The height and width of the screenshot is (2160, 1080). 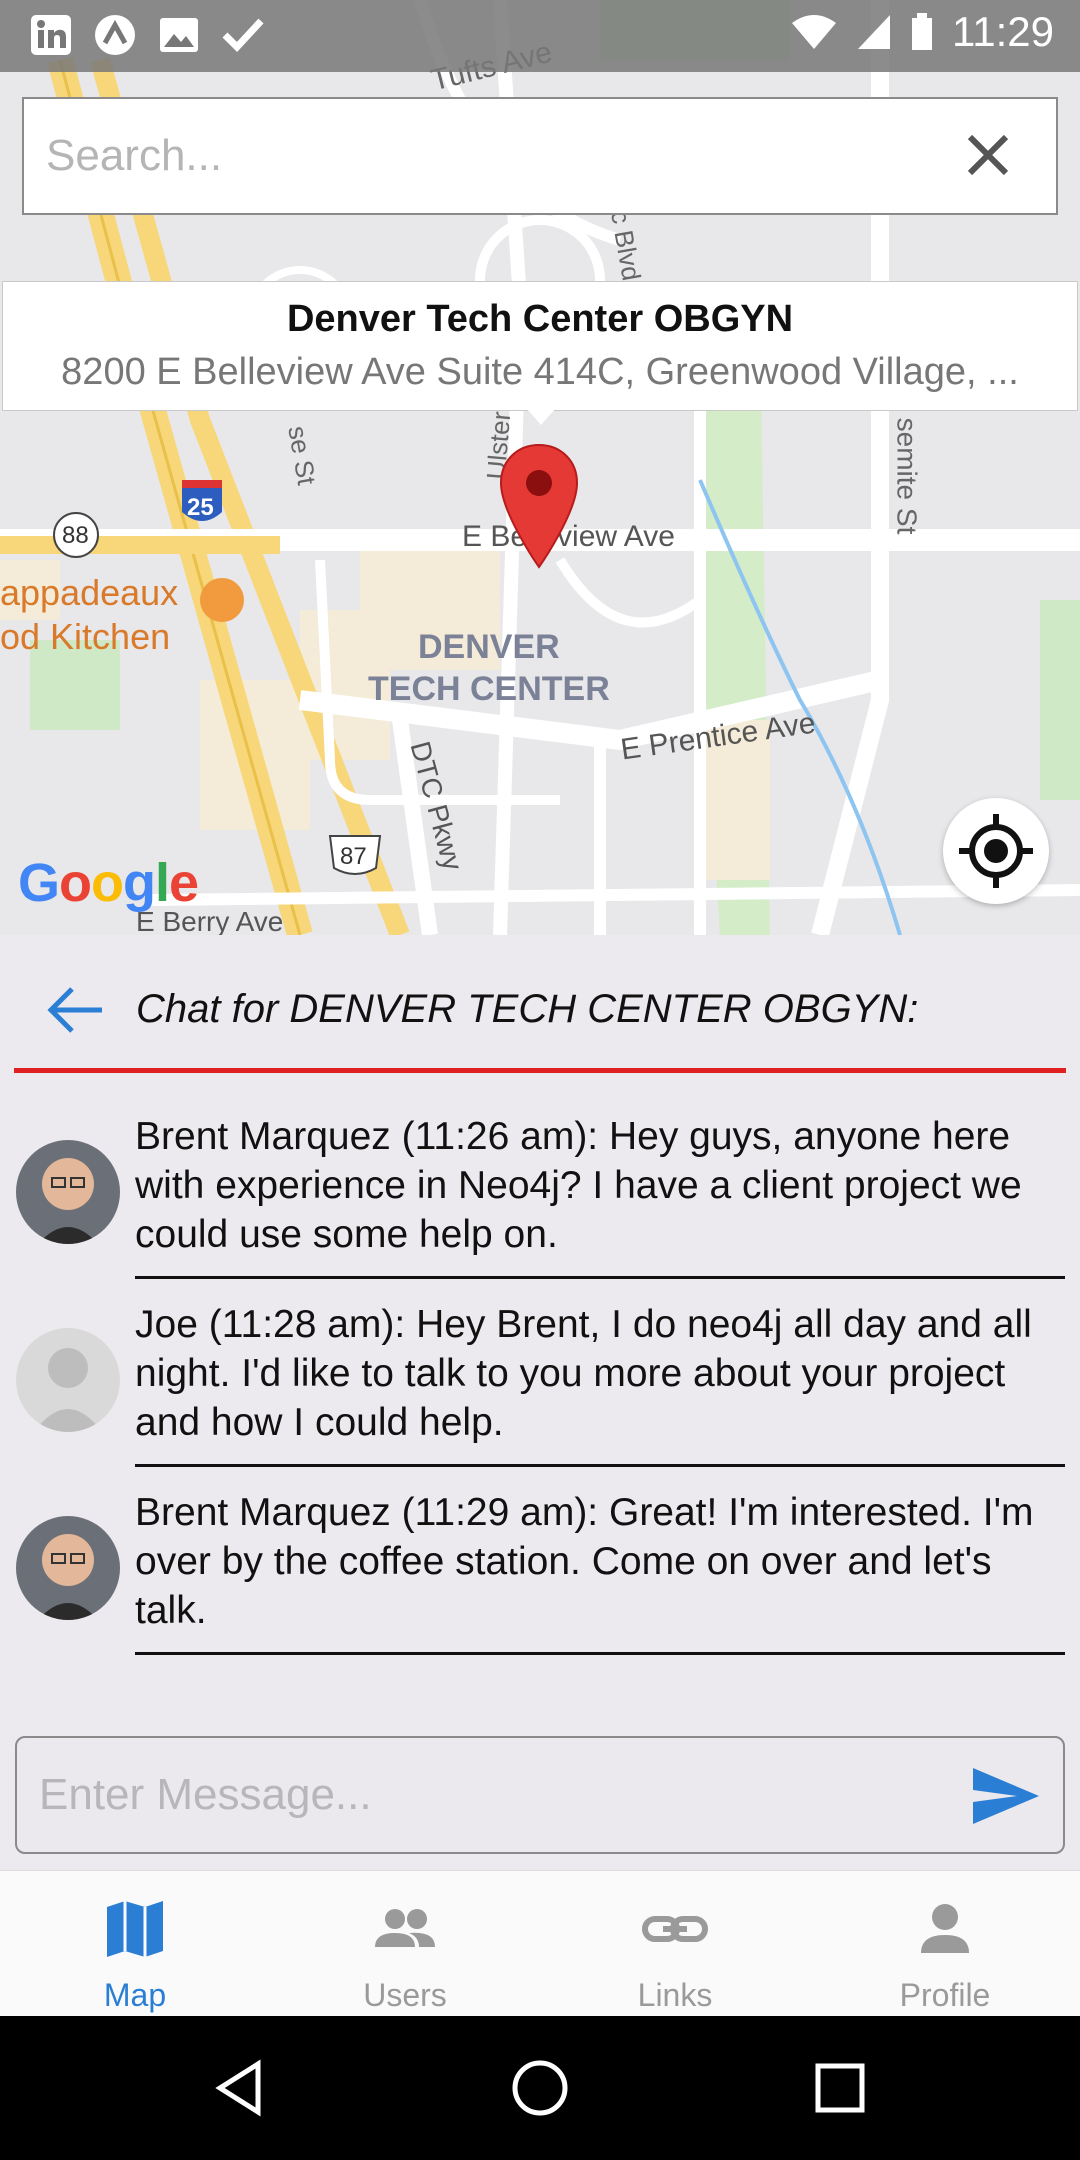 I want to click on tab-profile: Profile, so click(x=945, y=1944).